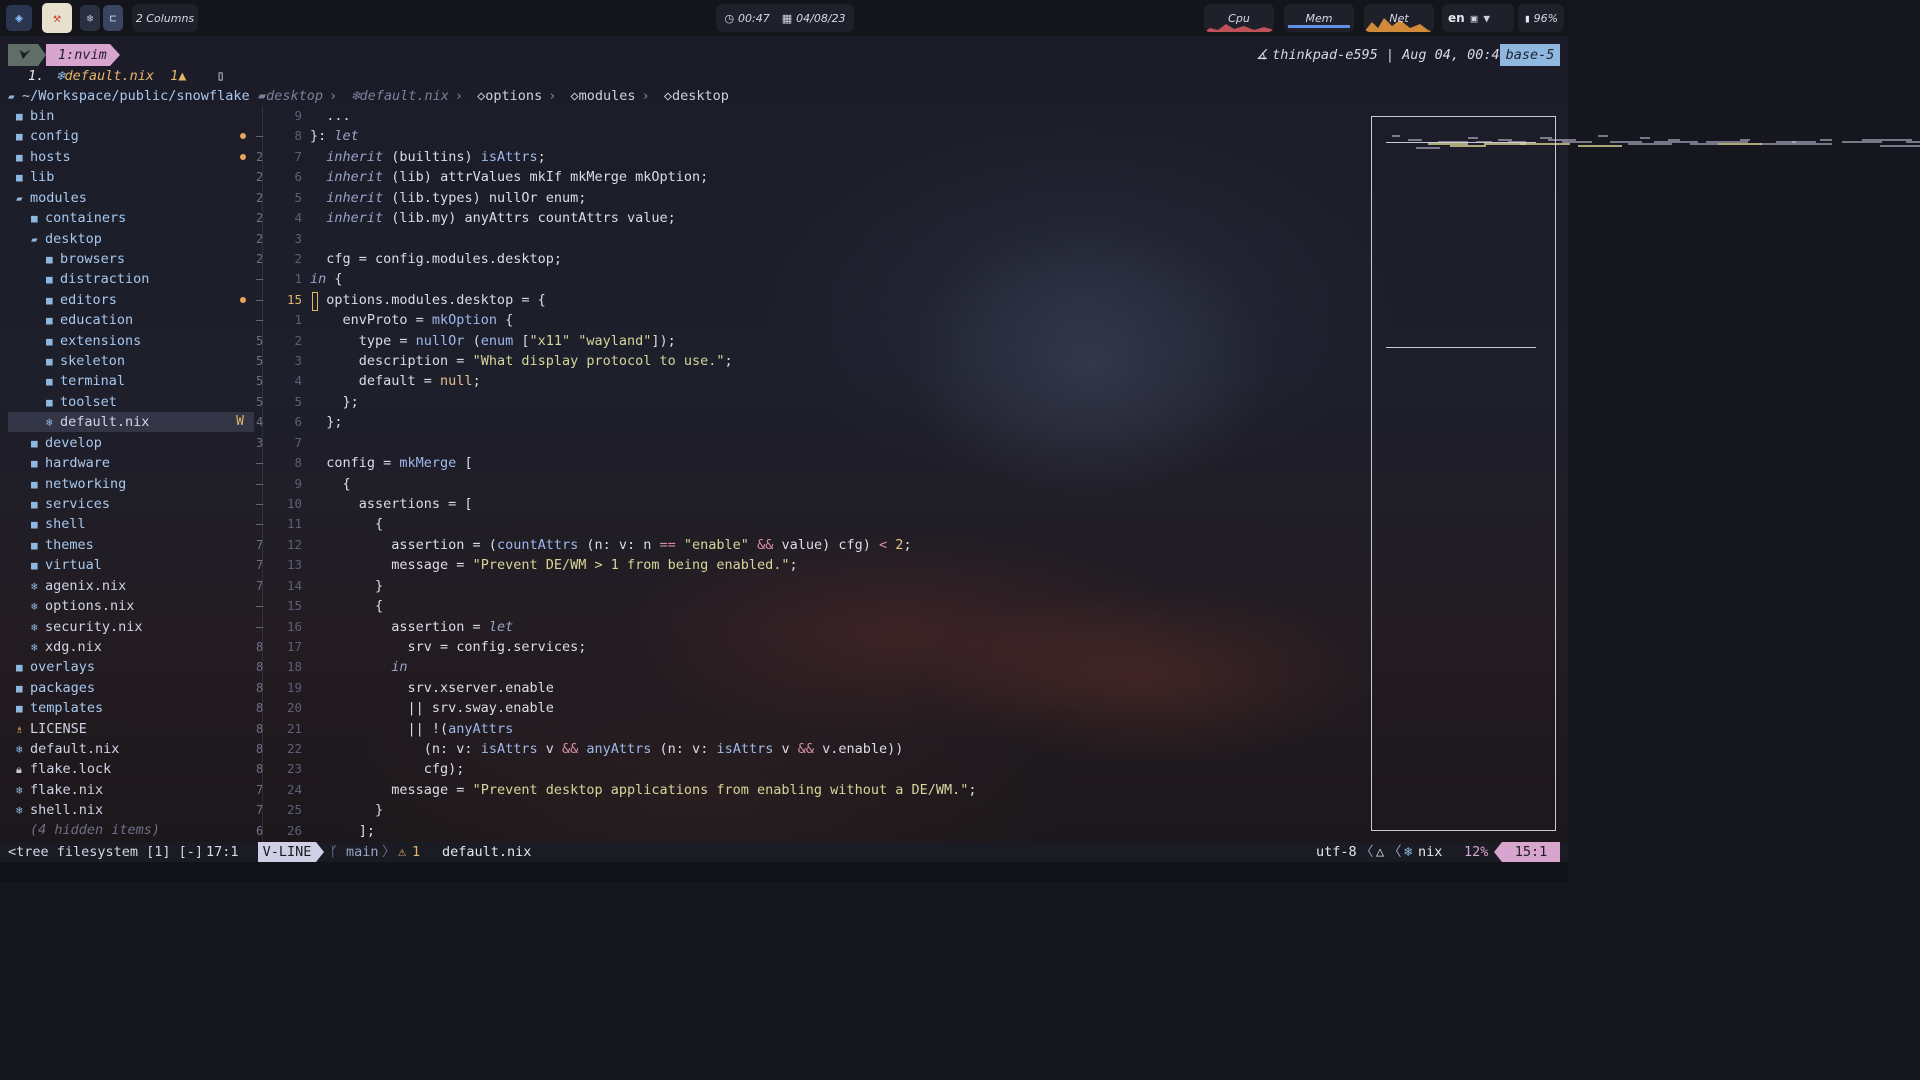 The width and height of the screenshot is (1920, 1080). What do you see at coordinates (362, 852) in the screenshot?
I see `git-branch: main` at bounding box center [362, 852].